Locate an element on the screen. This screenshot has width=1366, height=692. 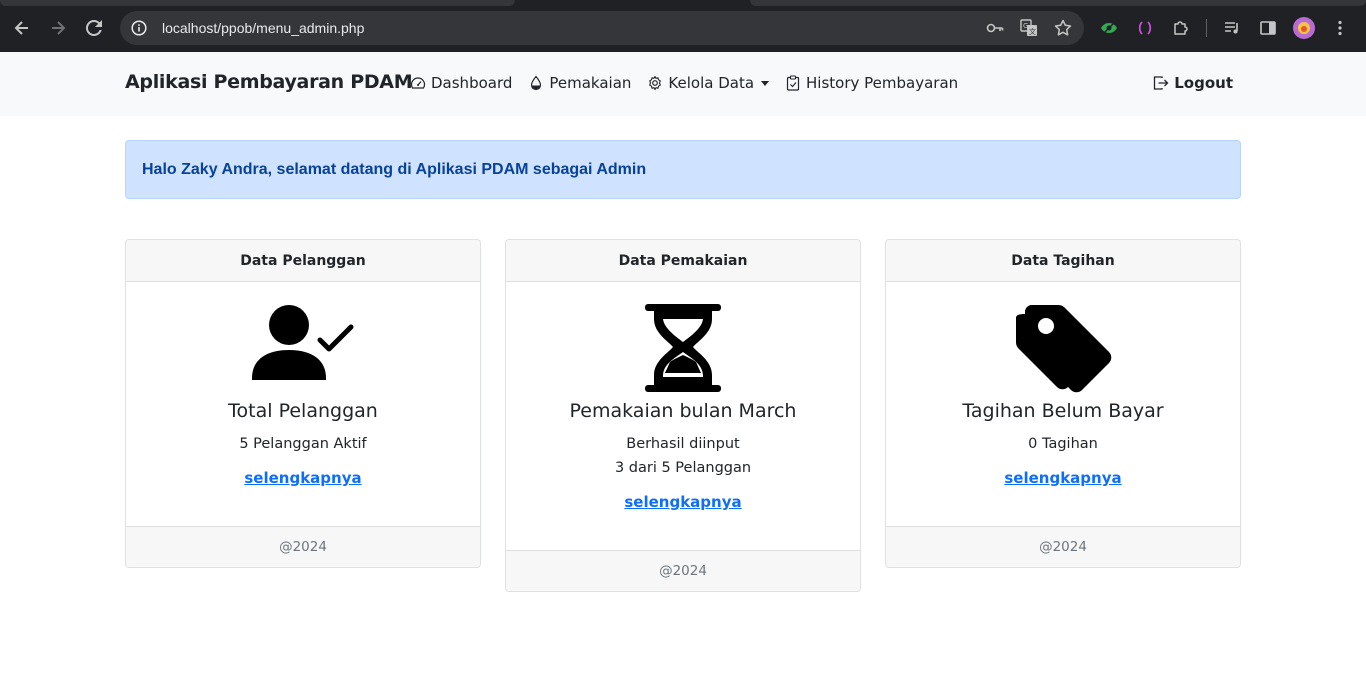
card-text-line: 3 dari 5 Pelanggan is located at coordinates (683, 468).